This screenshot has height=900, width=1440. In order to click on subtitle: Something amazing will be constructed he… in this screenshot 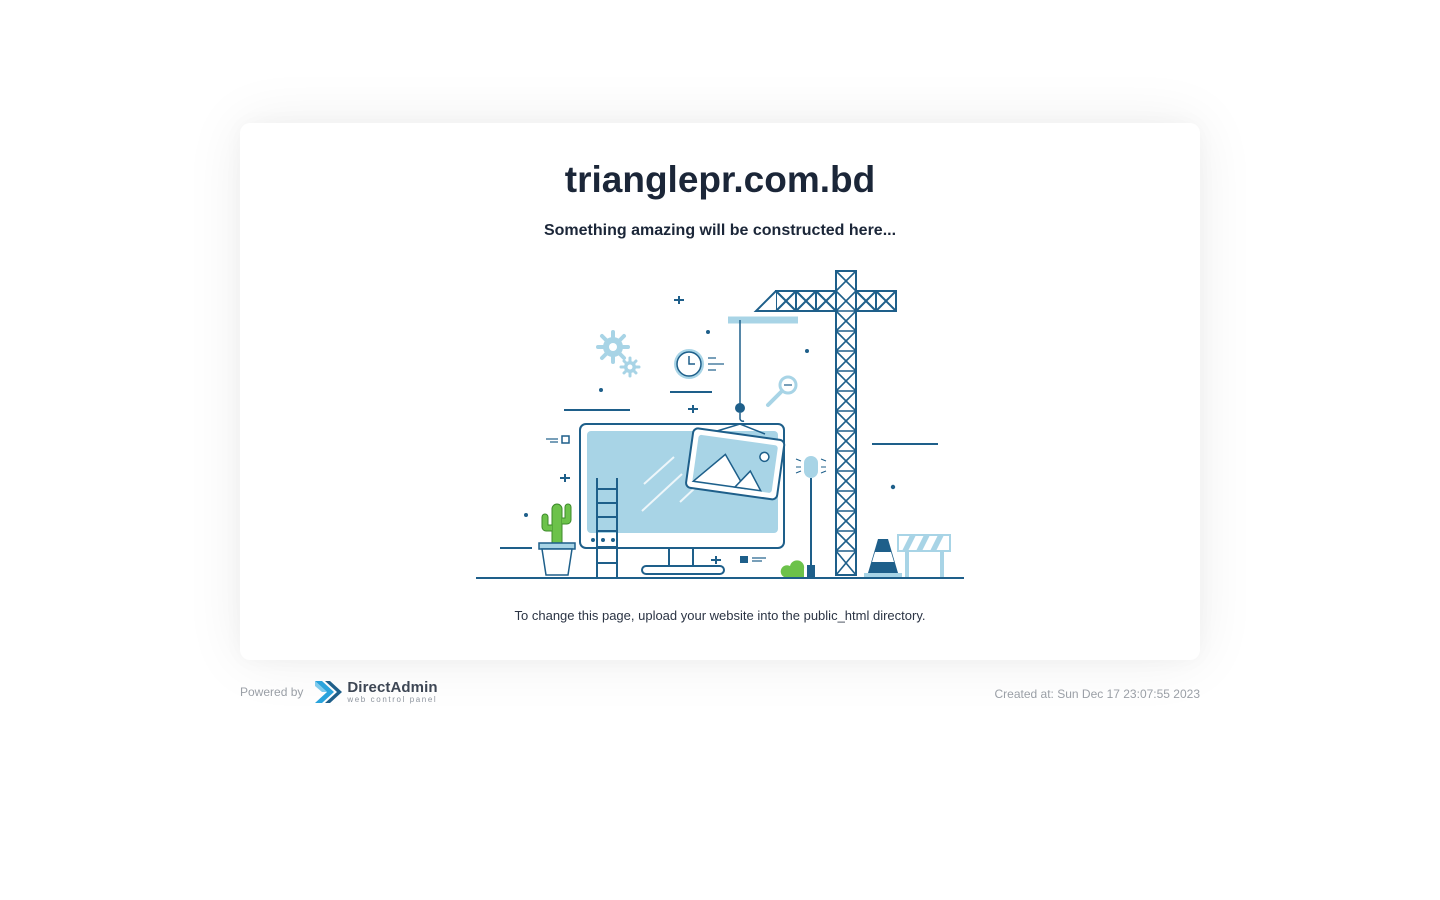, I will do `click(720, 230)`.